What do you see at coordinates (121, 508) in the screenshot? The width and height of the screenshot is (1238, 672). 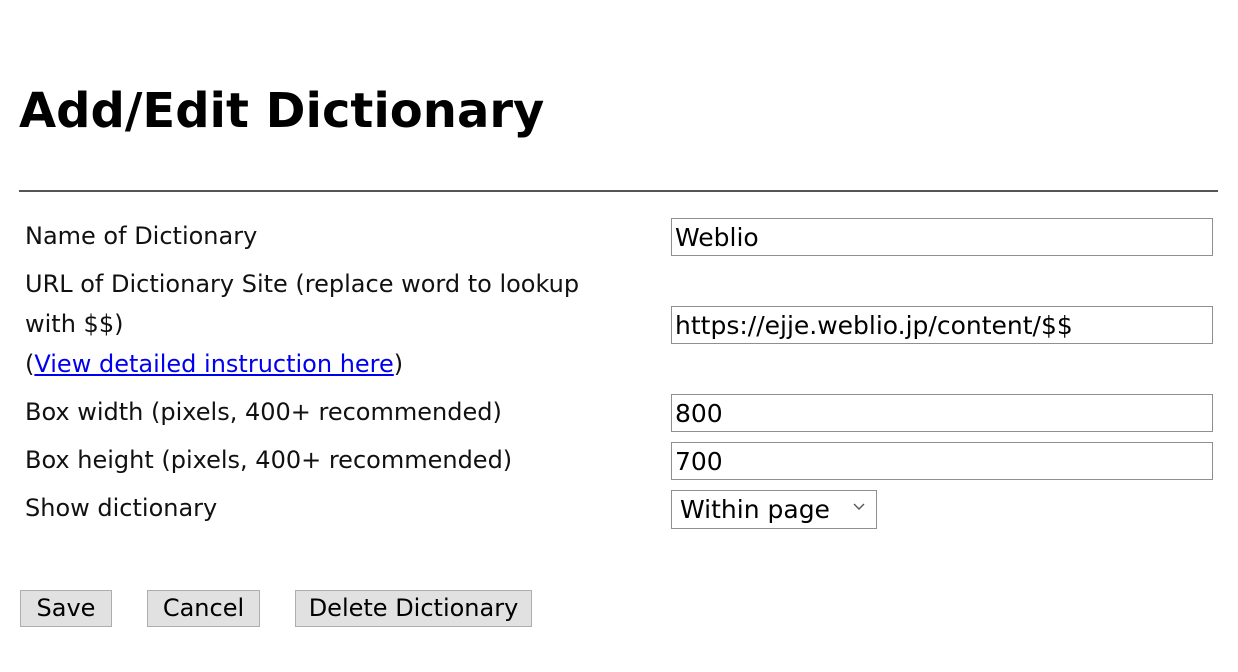 I see `show-dictionary-label: Show dictionary` at bounding box center [121, 508].